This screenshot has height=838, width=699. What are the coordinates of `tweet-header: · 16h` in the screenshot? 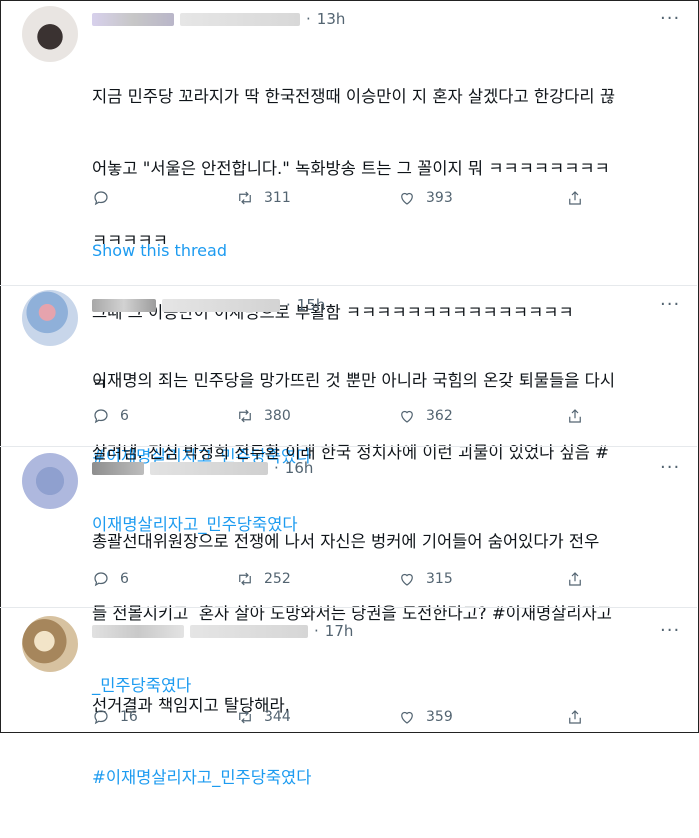 It's located at (202, 468).